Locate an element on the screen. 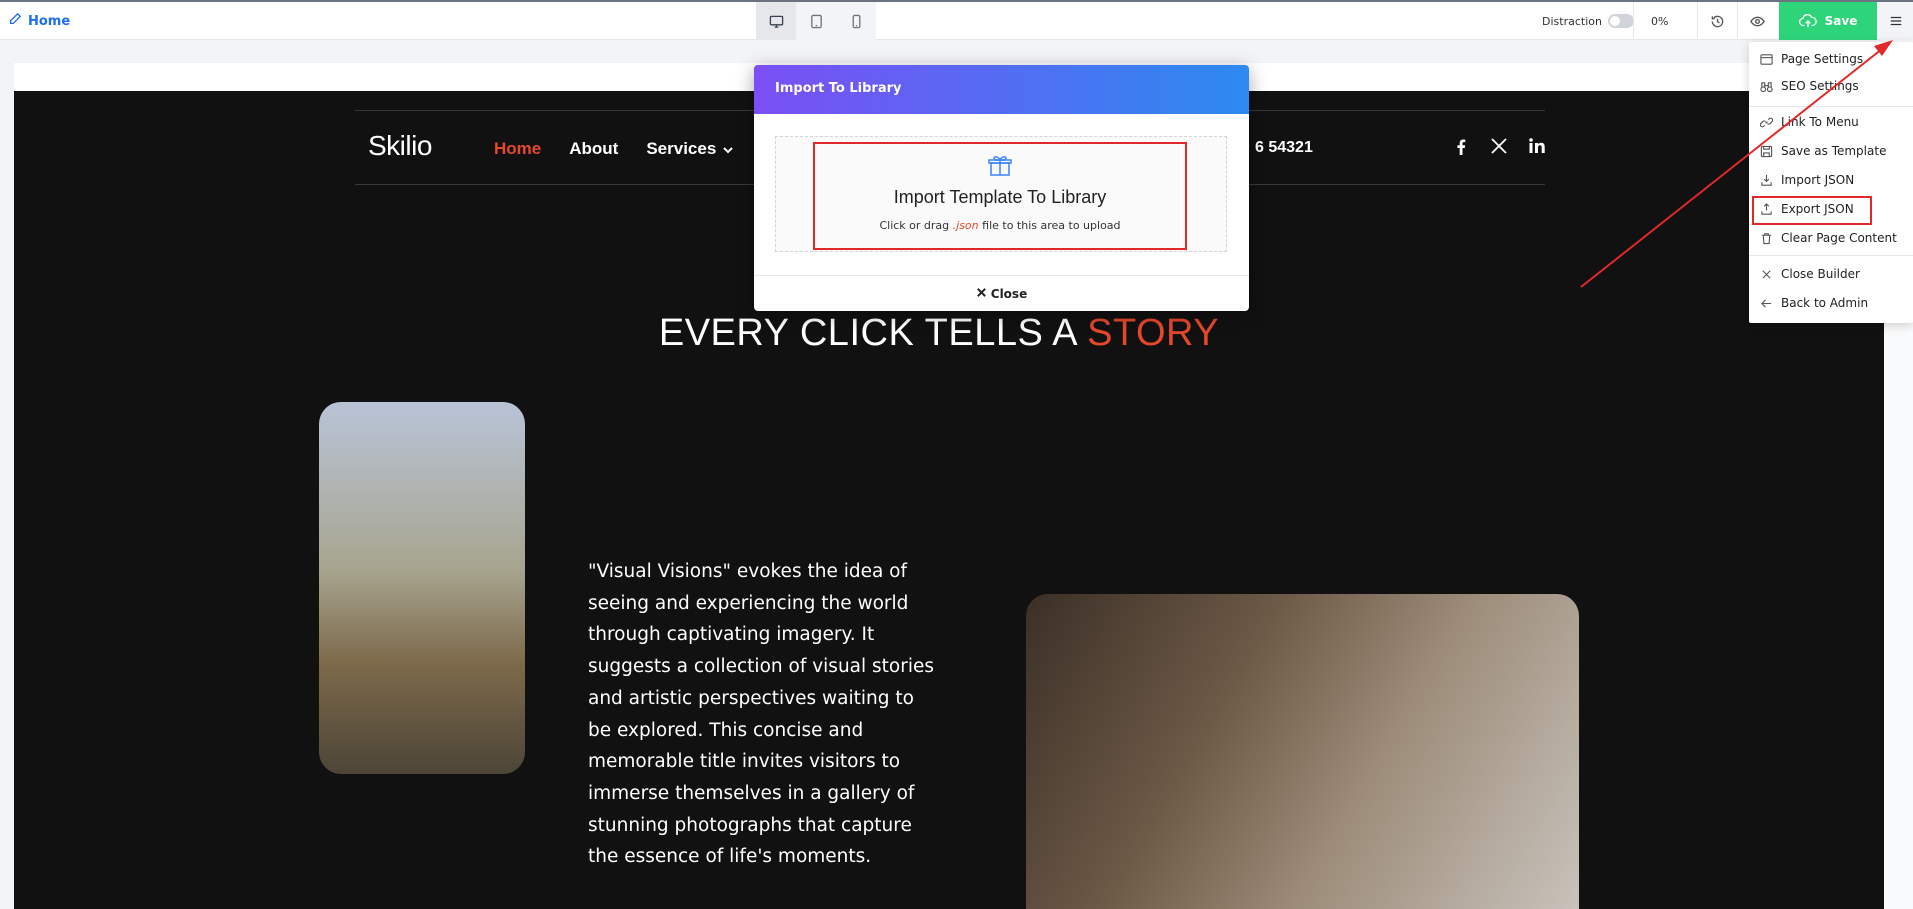 The height and width of the screenshot is (909, 1913). desktop-icon is located at coordinates (776, 21).